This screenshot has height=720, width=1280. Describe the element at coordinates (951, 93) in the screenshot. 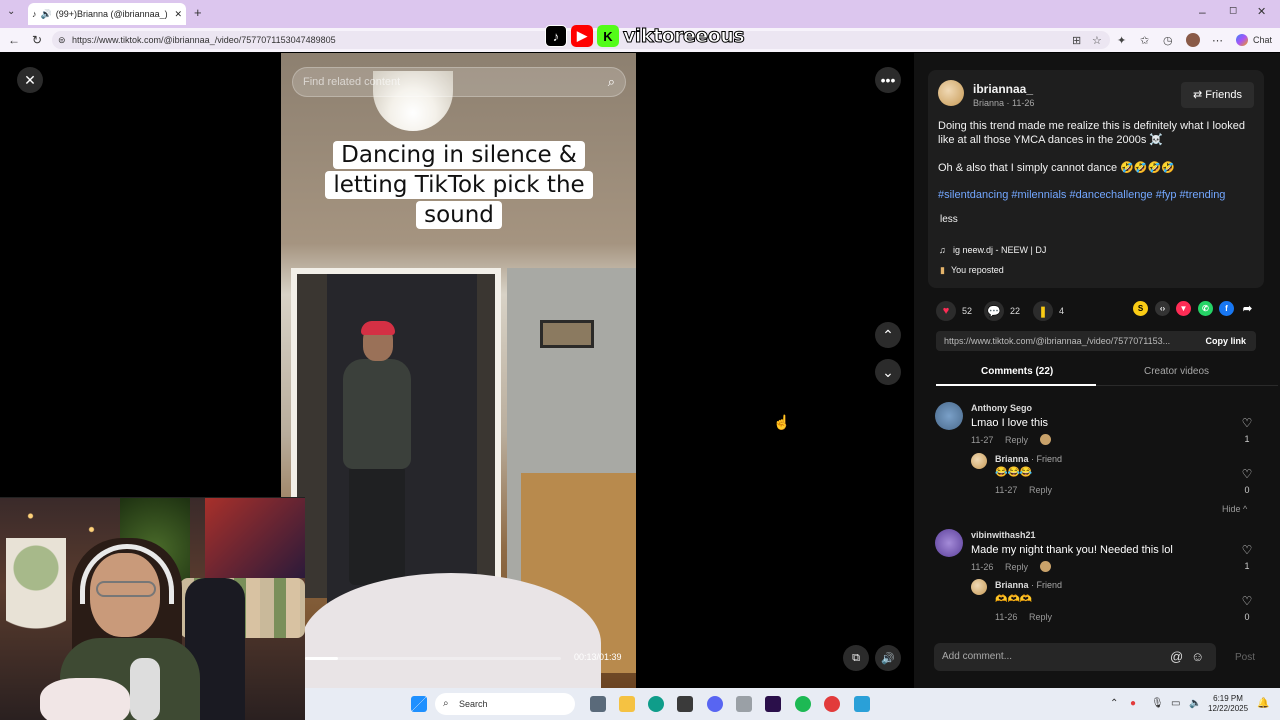

I see `author-avatar` at that location.